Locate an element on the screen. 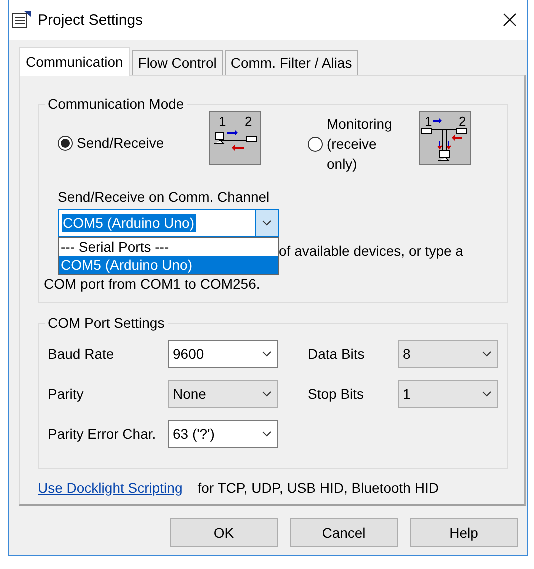  dropdown-field: 63 ('?') is located at coordinates (223, 434).